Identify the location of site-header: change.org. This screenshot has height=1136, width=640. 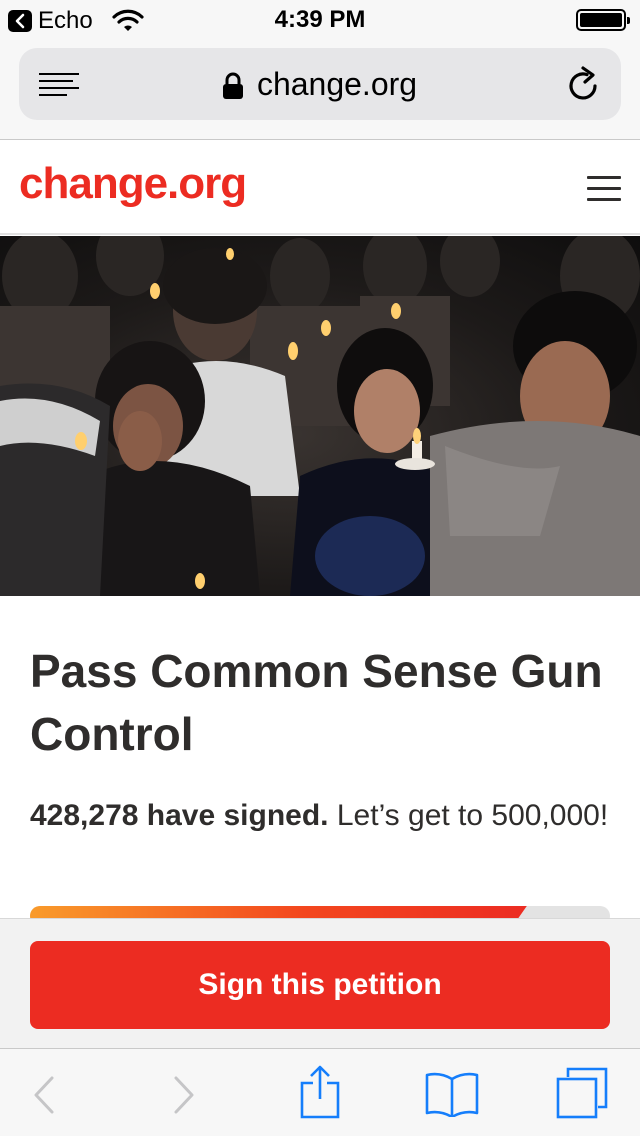
(320, 188).